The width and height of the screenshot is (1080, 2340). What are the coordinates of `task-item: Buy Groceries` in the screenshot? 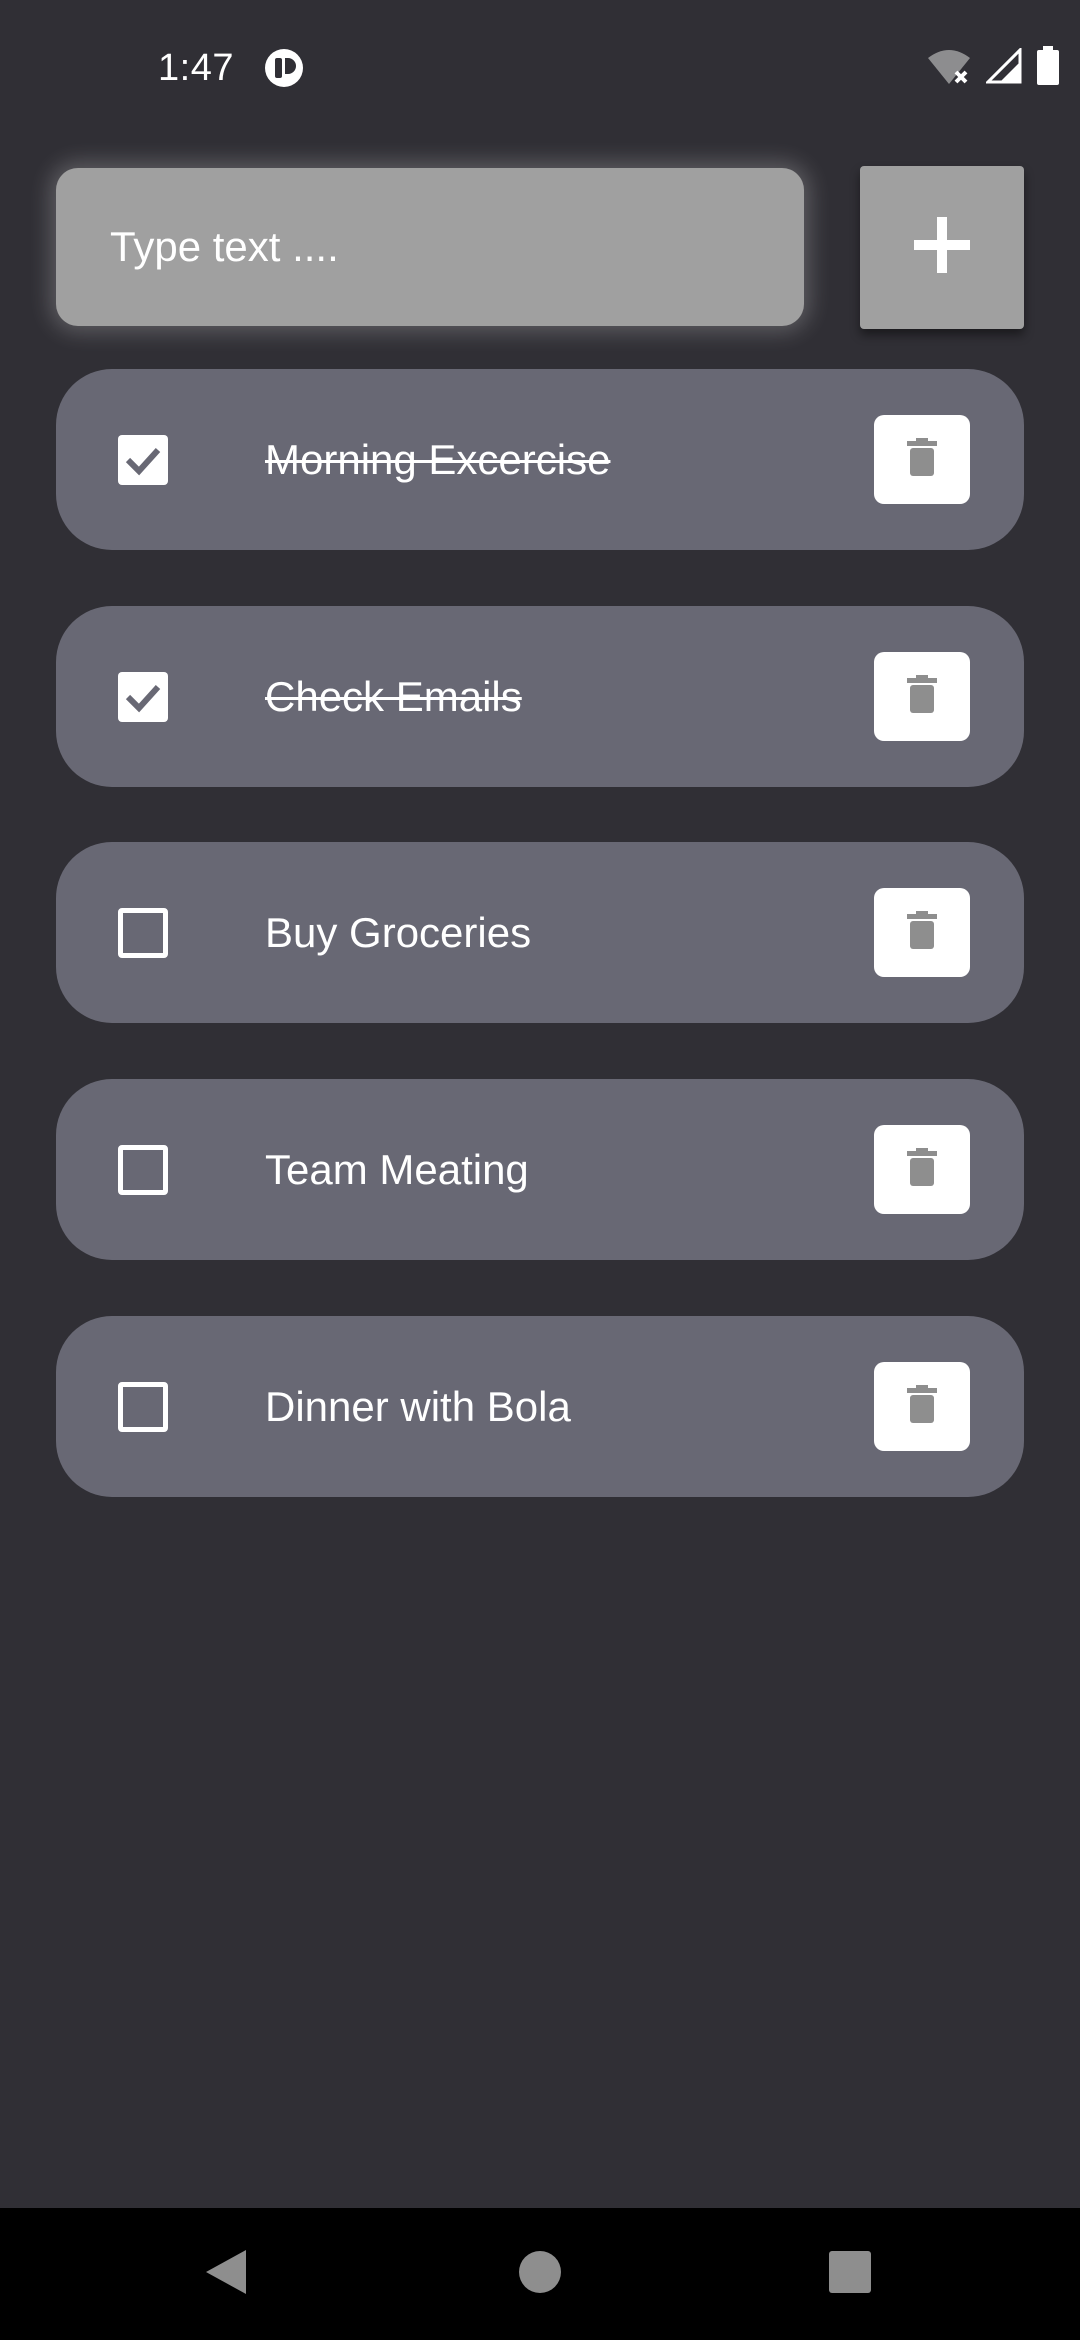 It's located at (540, 932).